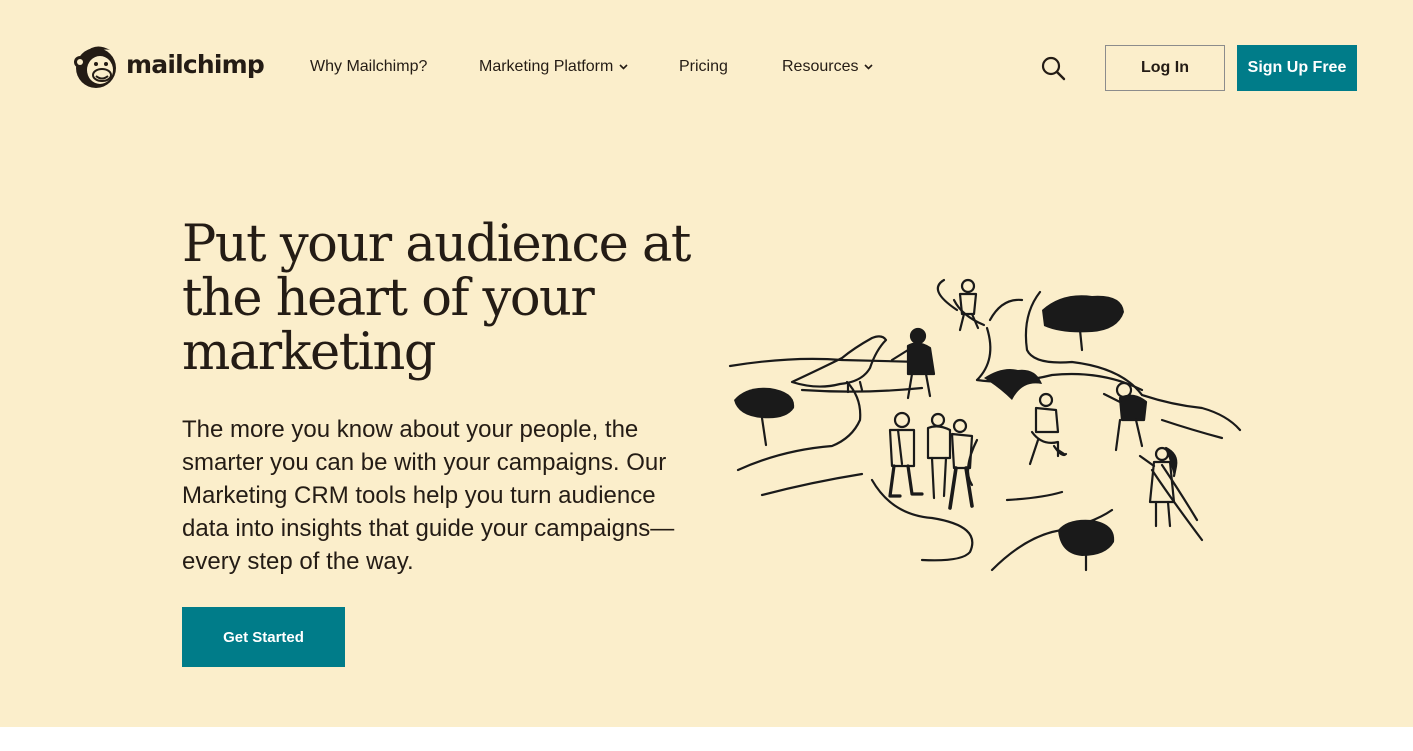 This screenshot has height=751, width=1413. Describe the element at coordinates (1297, 68) in the screenshot. I see `signup-button: Sign Up Free` at that location.